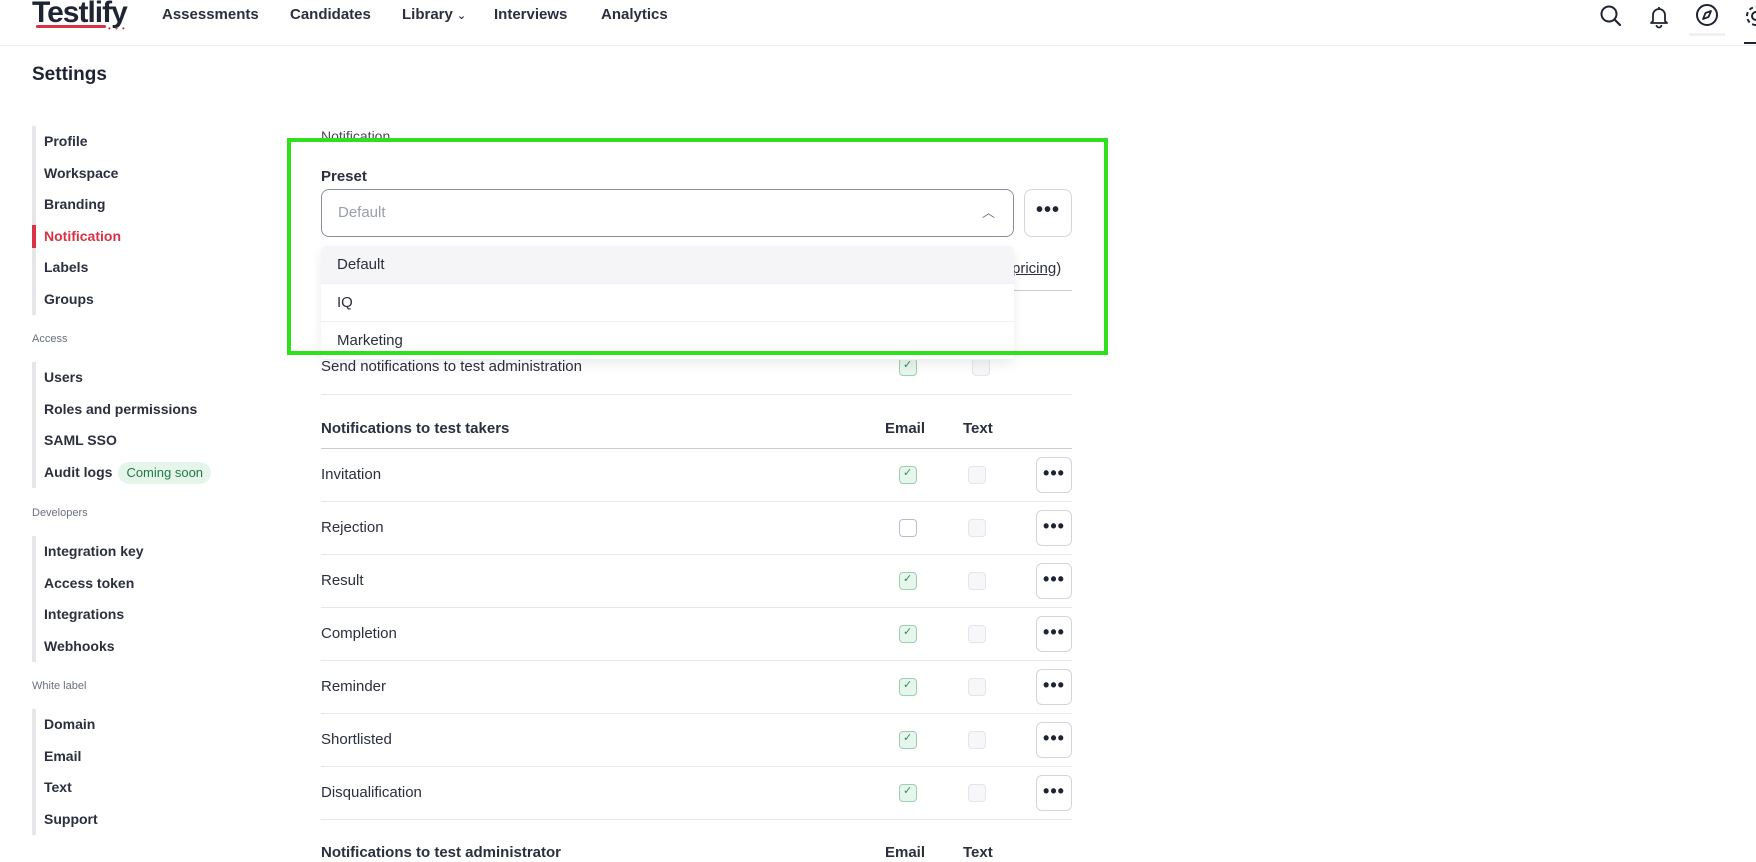 The width and height of the screenshot is (1756, 862). What do you see at coordinates (67, 757) in the screenshot?
I see `sidebar-item-email: Email` at bounding box center [67, 757].